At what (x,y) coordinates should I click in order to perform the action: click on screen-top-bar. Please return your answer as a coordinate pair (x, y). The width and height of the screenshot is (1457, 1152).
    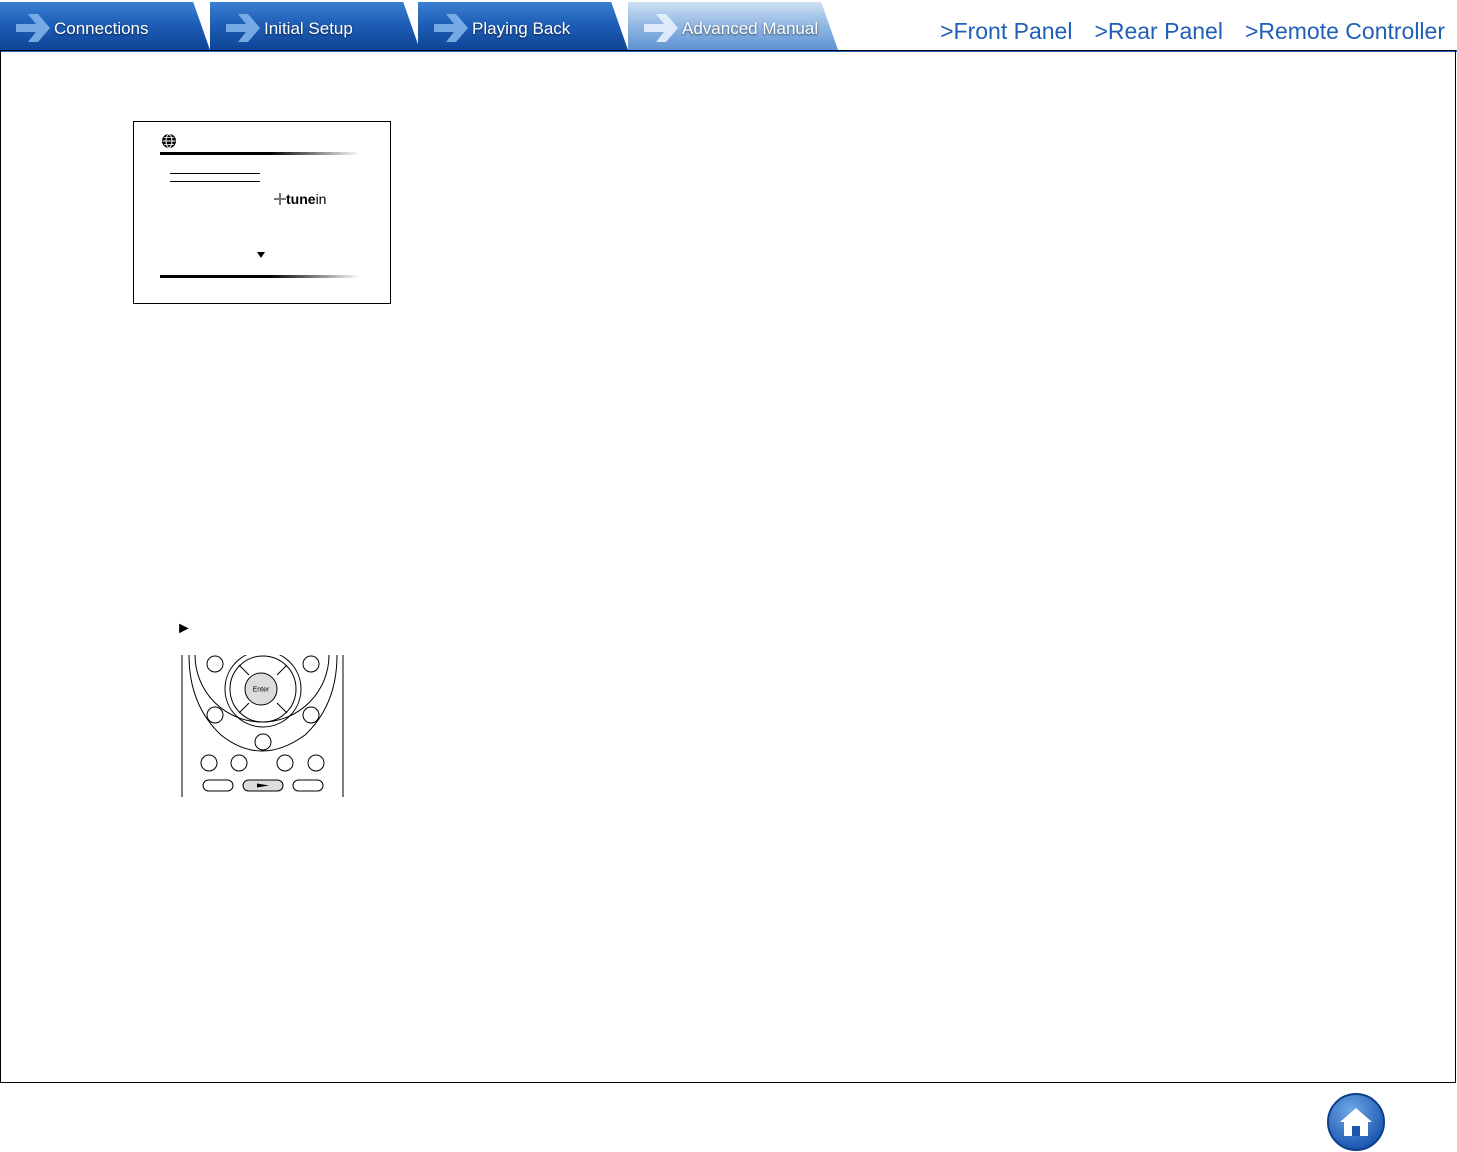
    Looking at the image, I should click on (260, 153).